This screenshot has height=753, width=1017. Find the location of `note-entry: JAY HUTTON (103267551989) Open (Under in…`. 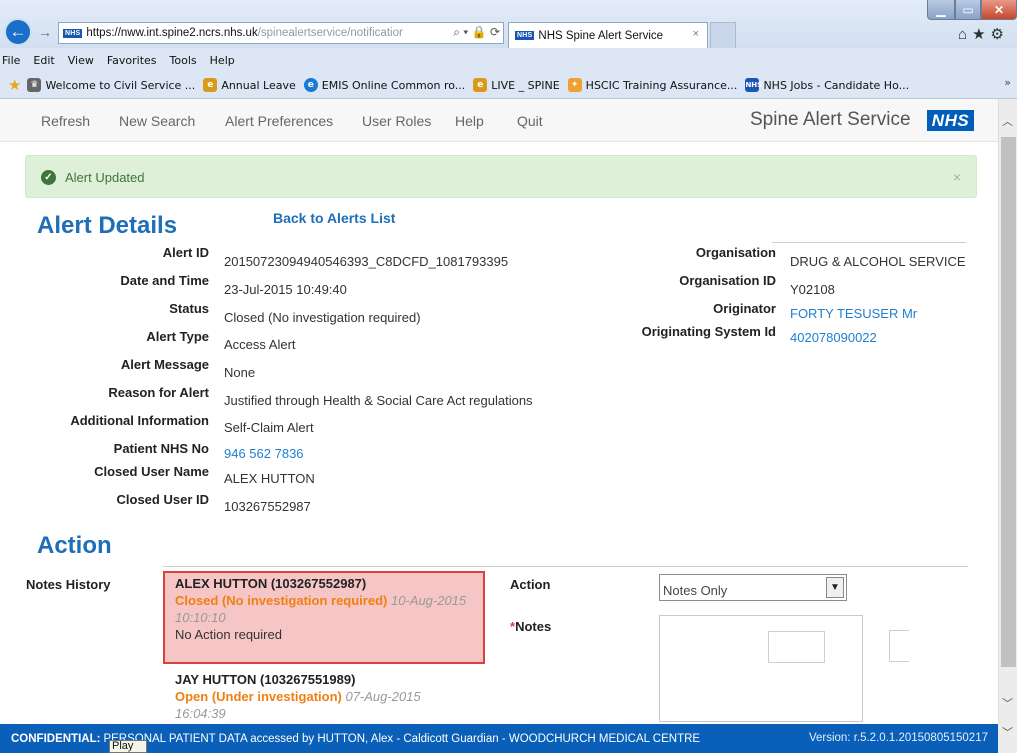

note-entry: JAY HUTTON (103267551989) Open (Under in… is located at coordinates (324, 696).